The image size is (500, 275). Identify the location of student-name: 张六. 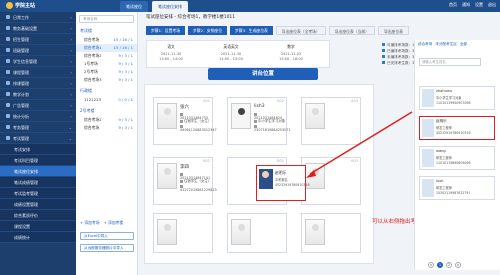
(184, 107).